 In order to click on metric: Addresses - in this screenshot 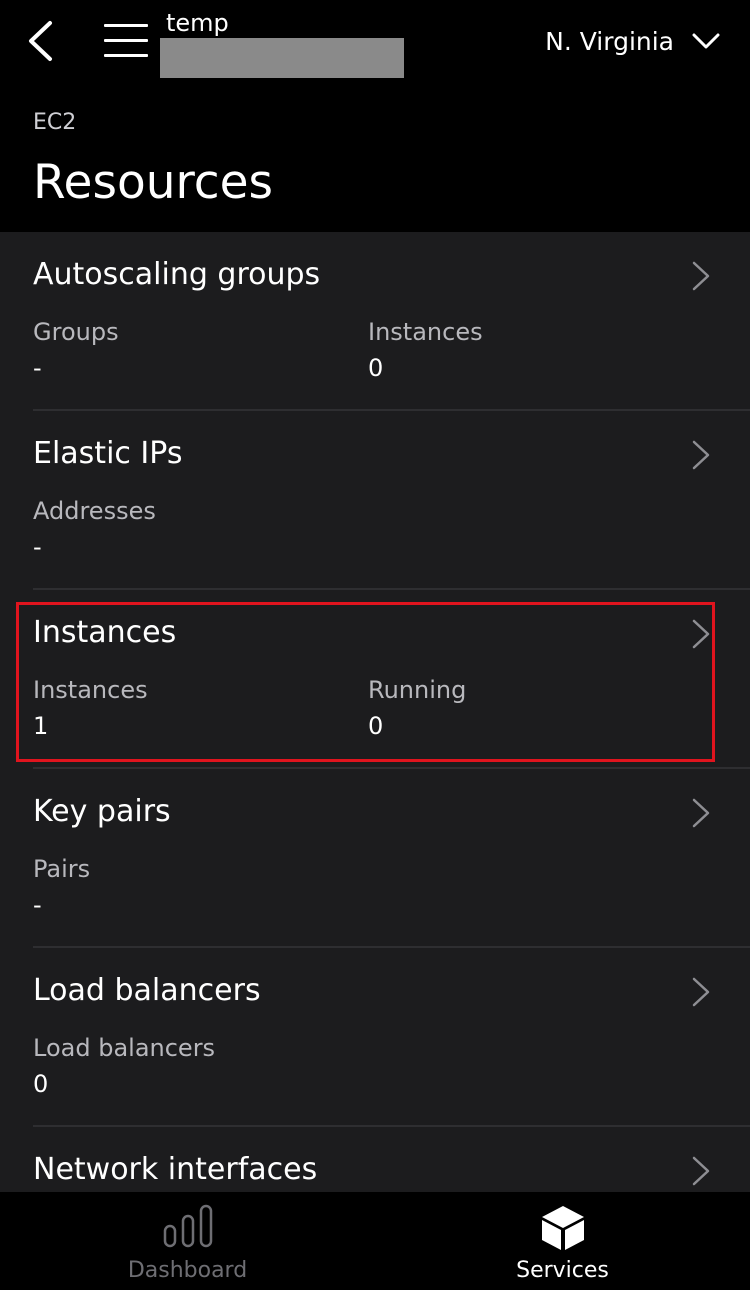, I will do `click(94, 531)`.